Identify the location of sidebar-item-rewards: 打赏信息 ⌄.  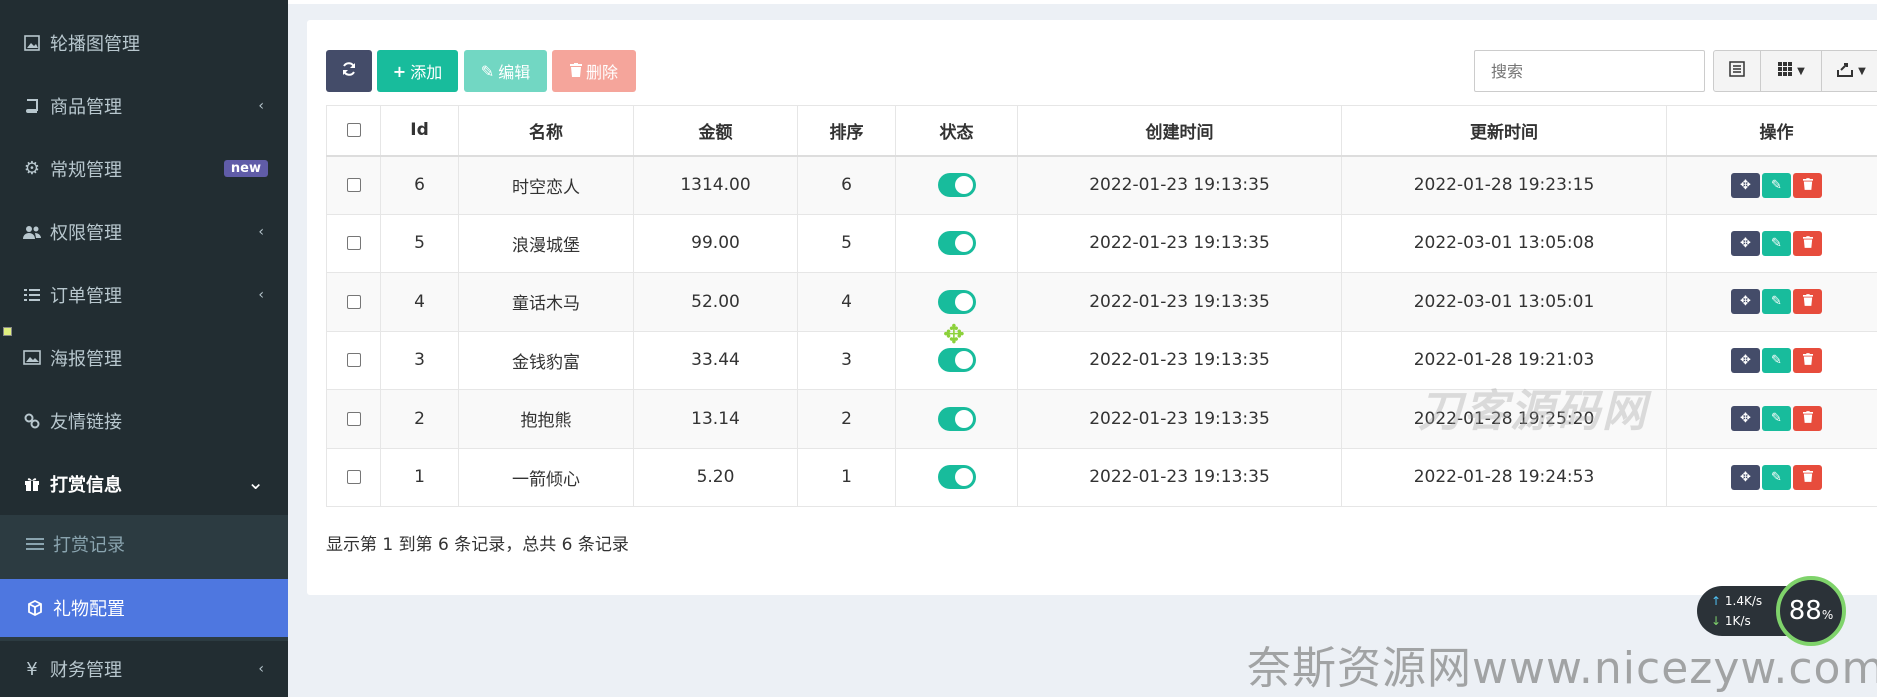
(144, 483).